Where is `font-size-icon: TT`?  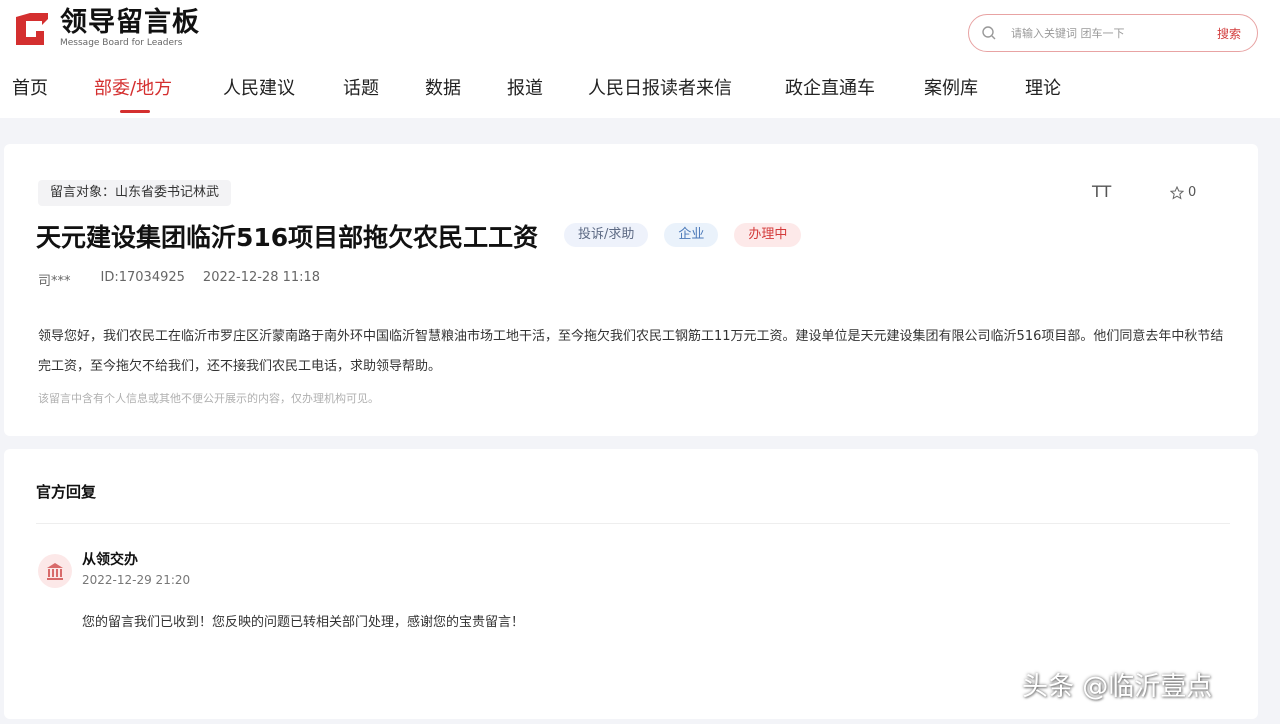
font-size-icon: TT is located at coordinates (1101, 191).